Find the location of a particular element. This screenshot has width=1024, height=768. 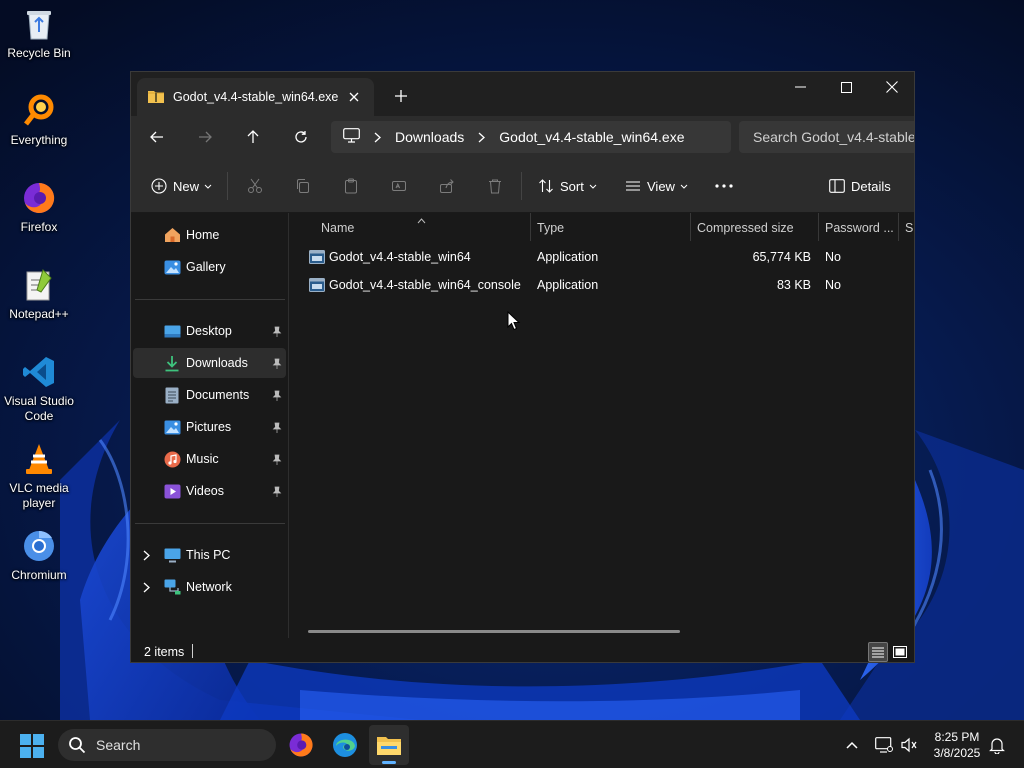

nav-label: Network is located at coordinates (209, 587).